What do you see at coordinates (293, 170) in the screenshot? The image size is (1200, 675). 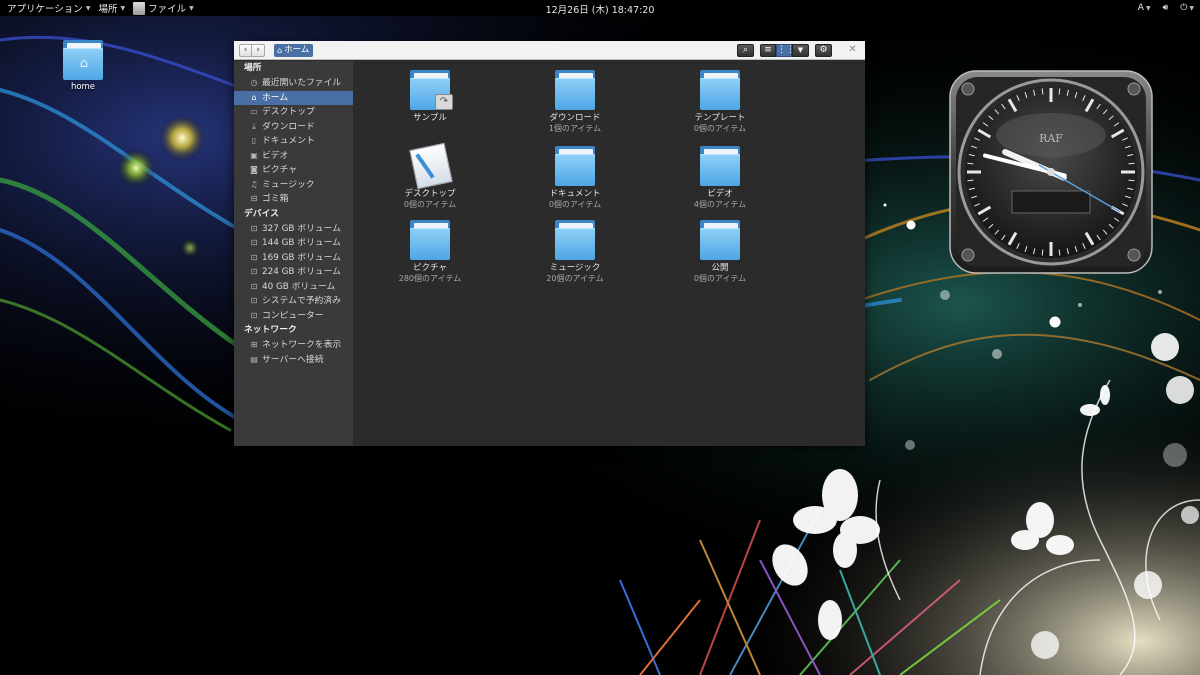 I see `sidebar-item-pictures: ◙ ピクチャ` at bounding box center [293, 170].